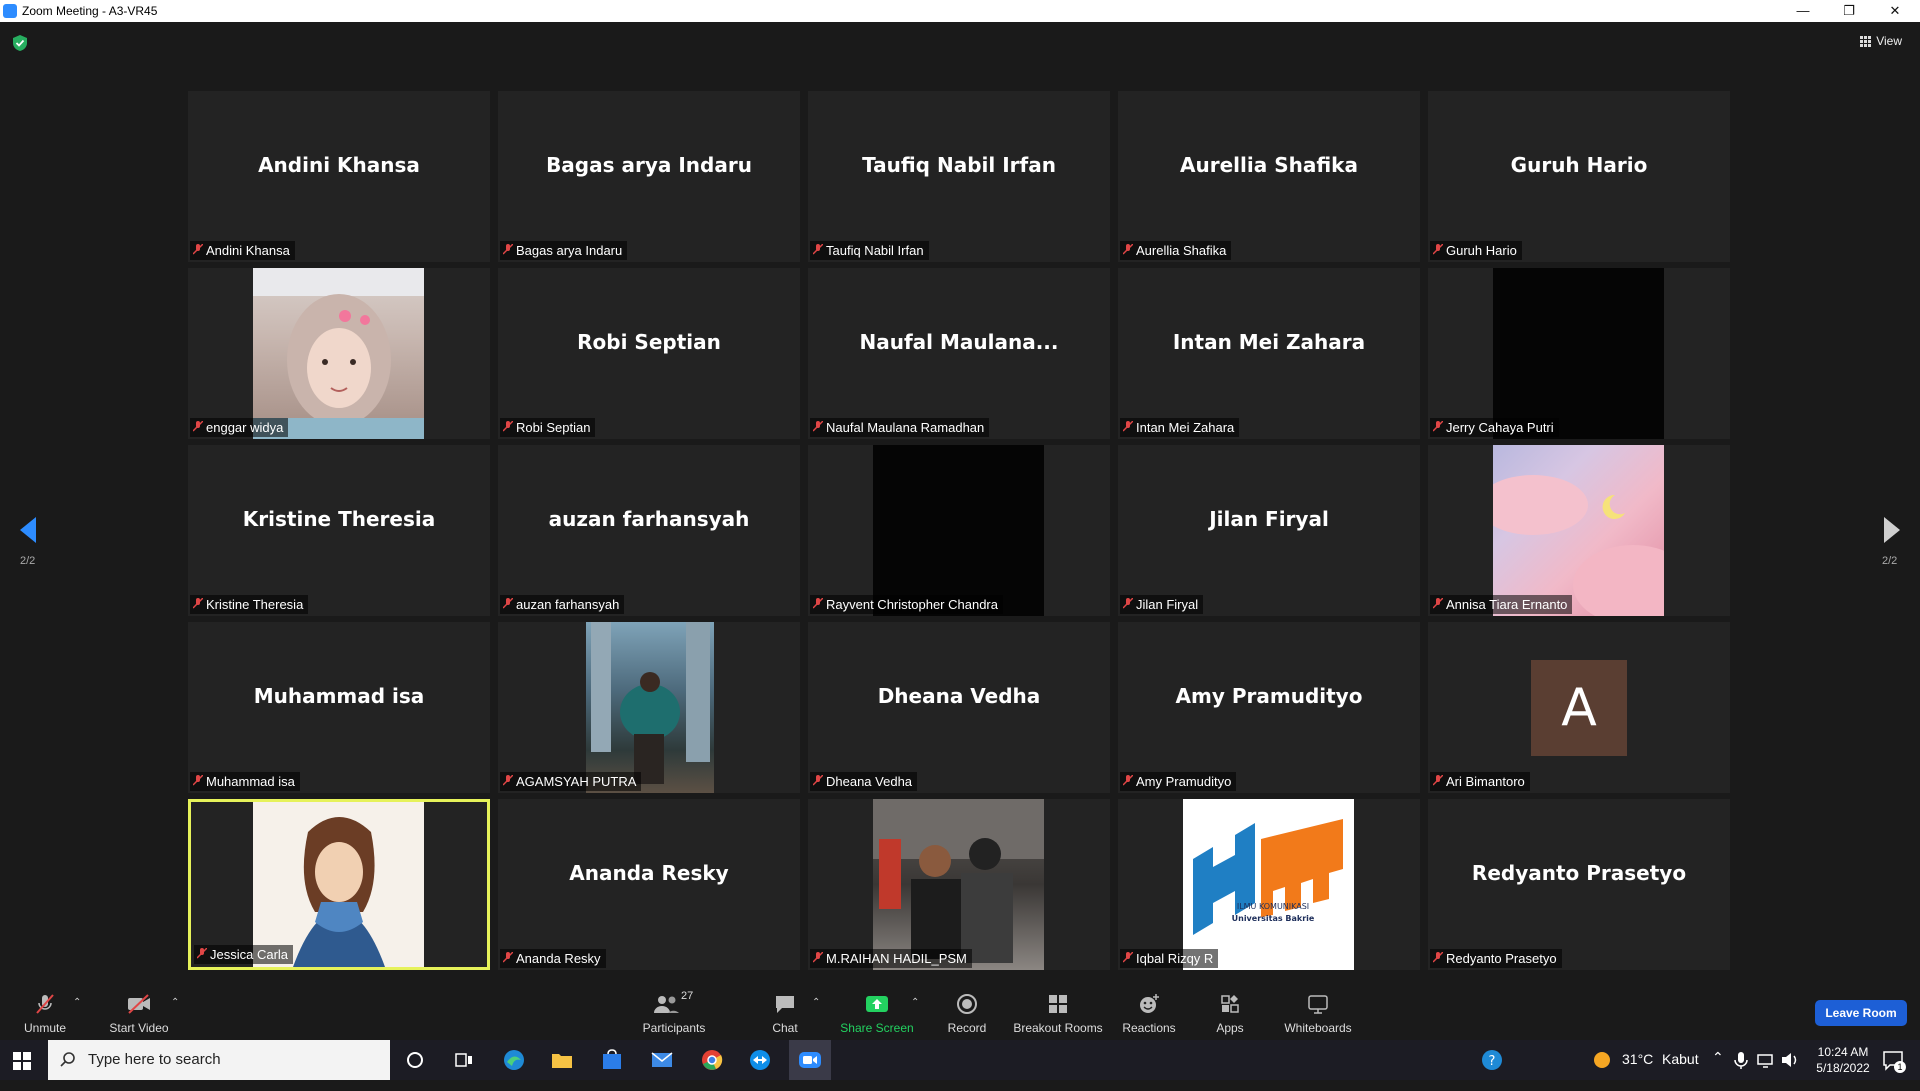  What do you see at coordinates (649, 873) in the screenshot?
I see `participant-display-name: Ananda Resky` at bounding box center [649, 873].